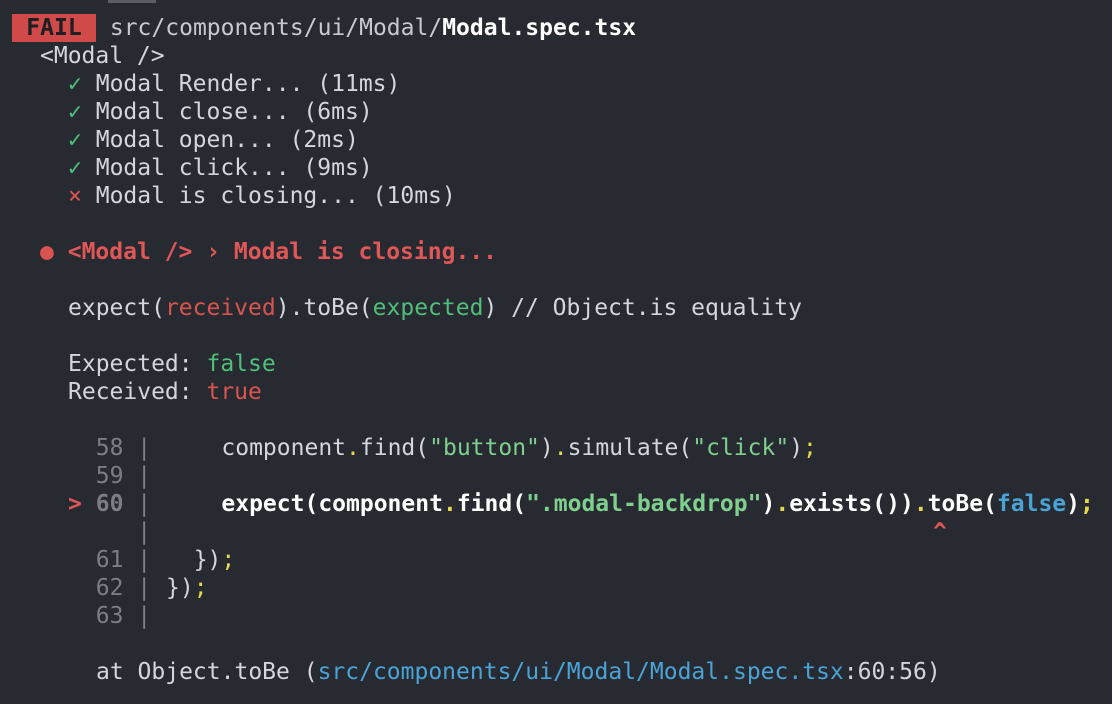 The width and height of the screenshot is (1112, 704). What do you see at coordinates (207, 672) in the screenshot?
I see `stack-prefix: at Object.toBe (` at bounding box center [207, 672].